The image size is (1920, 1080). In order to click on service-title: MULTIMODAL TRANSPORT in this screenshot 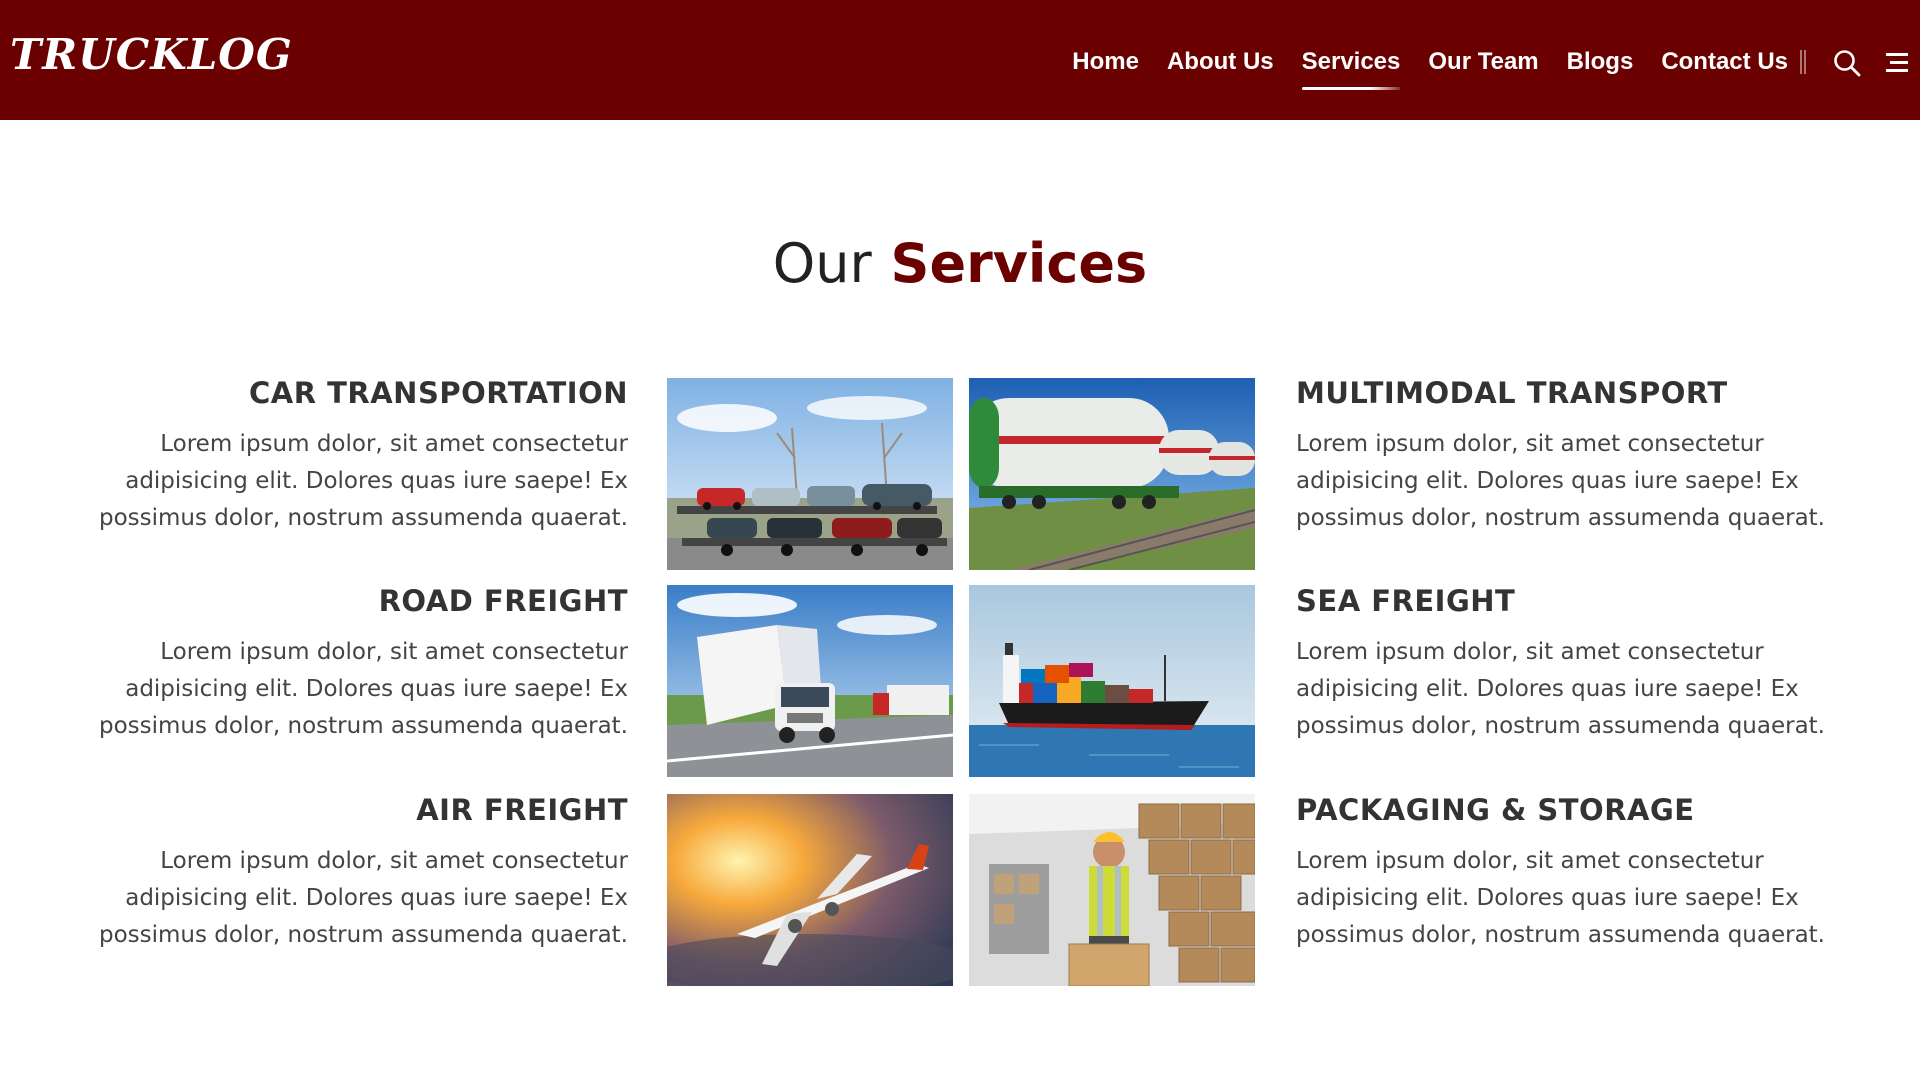, I will do `click(1512, 393)`.